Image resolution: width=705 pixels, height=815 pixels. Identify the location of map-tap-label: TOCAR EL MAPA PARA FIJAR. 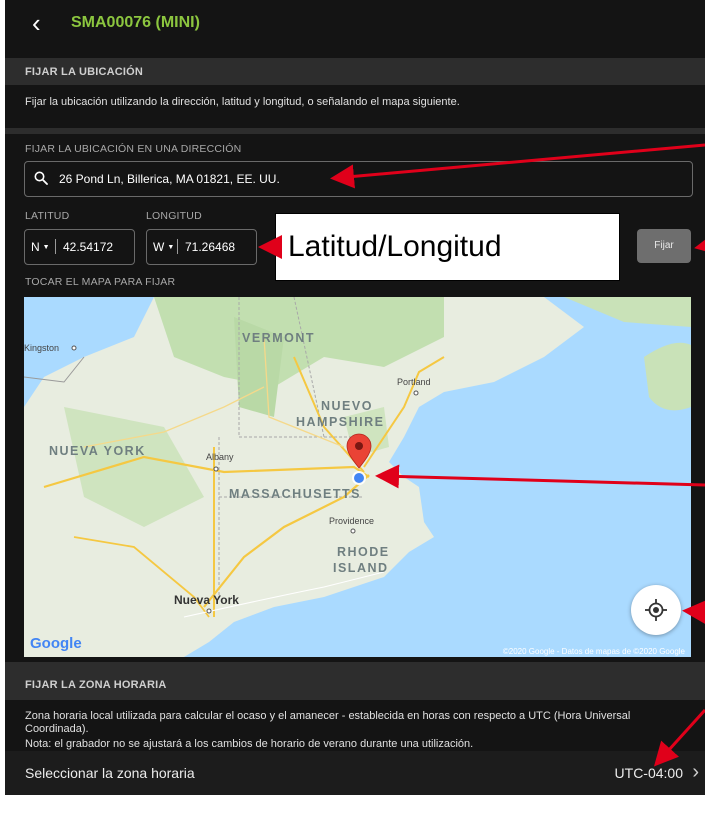
(100, 282).